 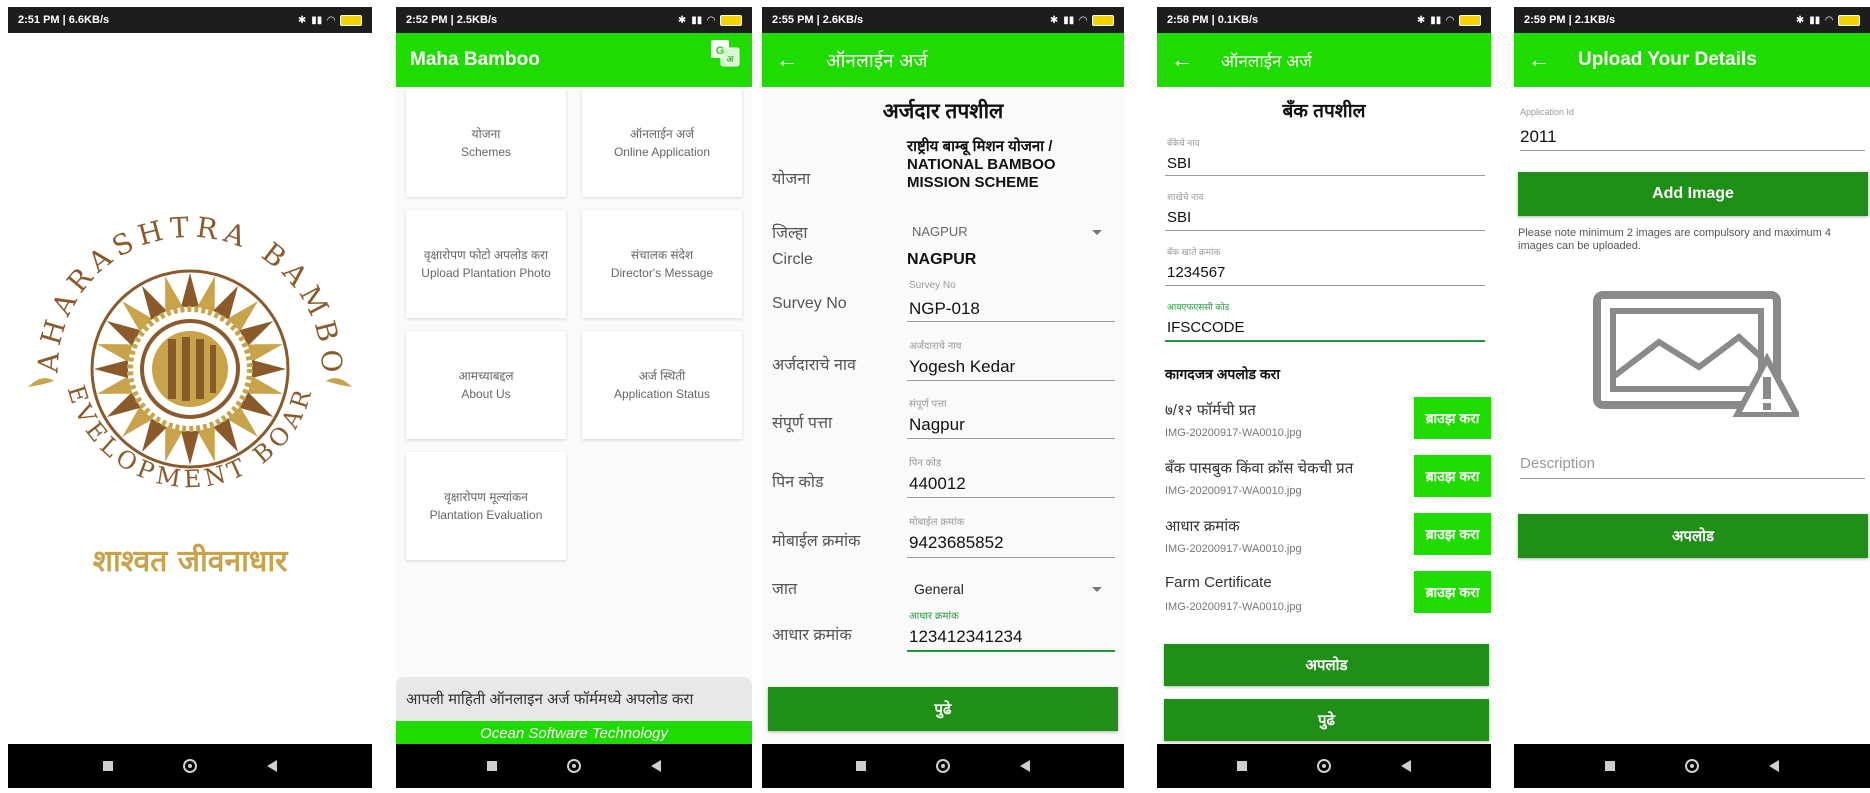 What do you see at coordinates (662, 152) in the screenshot?
I see `tile-label-en: Online Application` at bounding box center [662, 152].